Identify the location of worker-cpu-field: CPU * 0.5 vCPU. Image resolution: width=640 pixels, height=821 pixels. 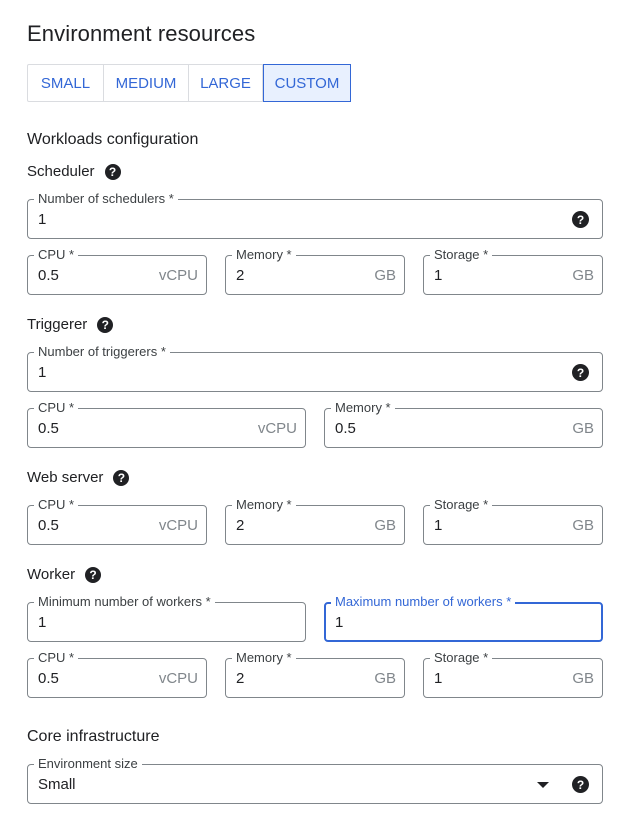
(117, 674).